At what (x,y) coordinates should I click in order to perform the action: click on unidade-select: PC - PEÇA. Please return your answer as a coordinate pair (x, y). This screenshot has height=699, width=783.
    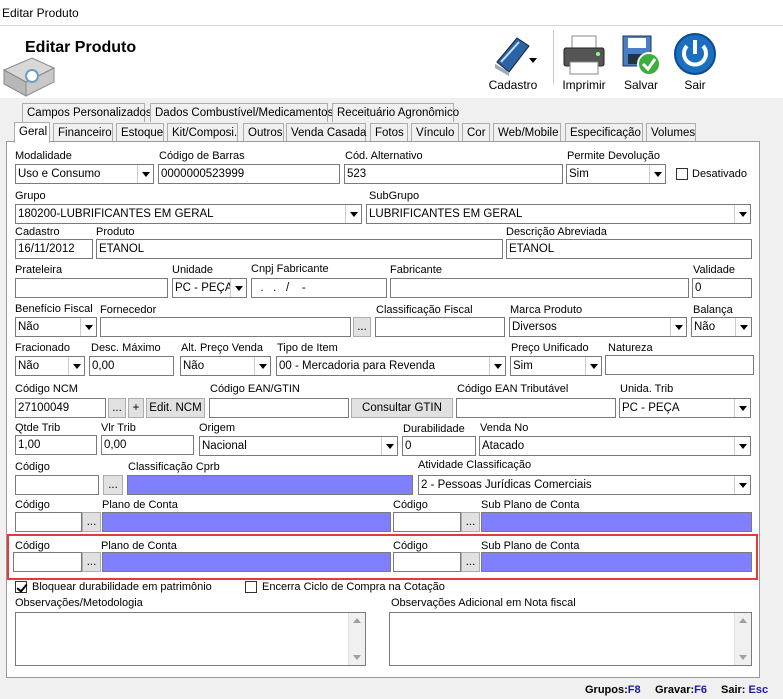
    Looking at the image, I should click on (209, 288).